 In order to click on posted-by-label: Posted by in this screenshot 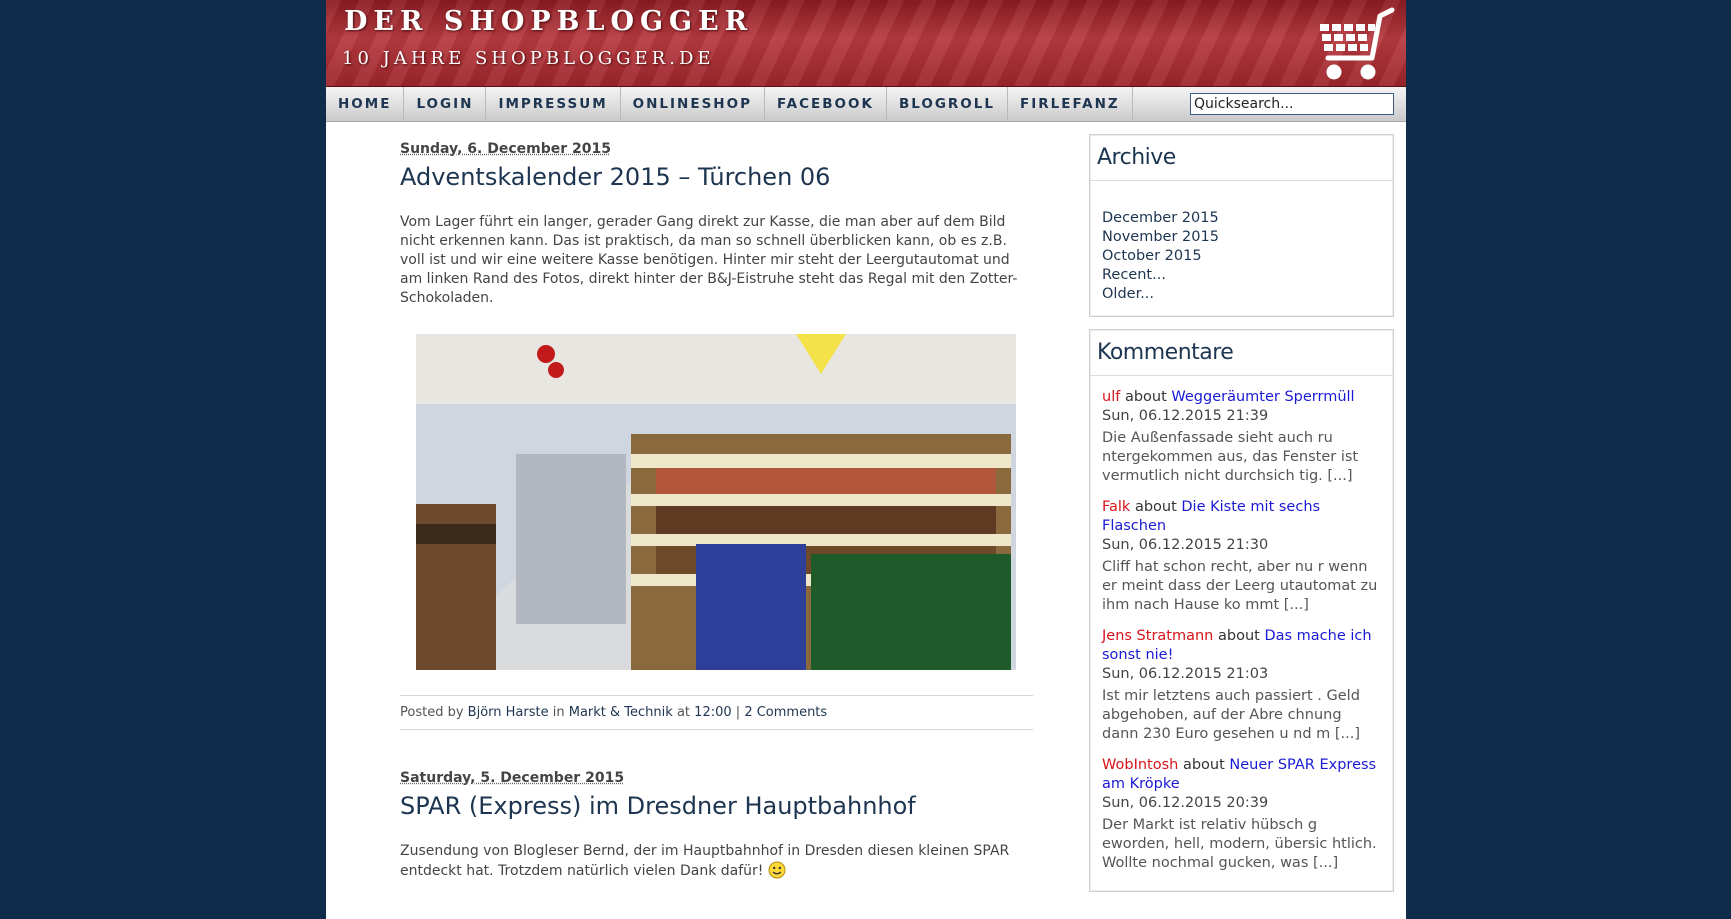, I will do `click(432, 712)`.